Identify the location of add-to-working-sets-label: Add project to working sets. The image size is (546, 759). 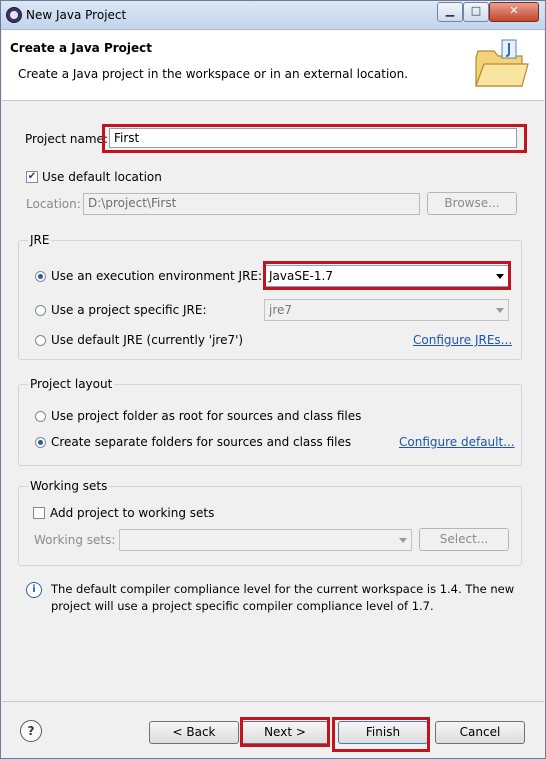
(132, 513).